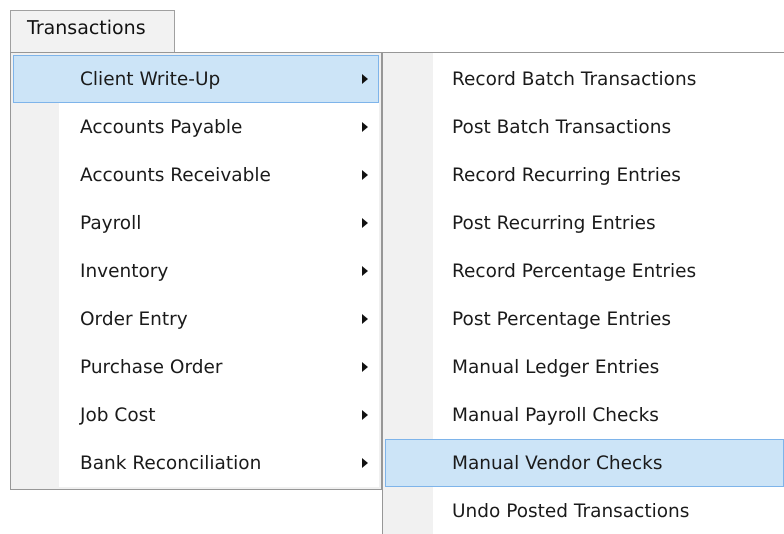 Image resolution: width=784 pixels, height=534 pixels. Describe the element at coordinates (584, 367) in the screenshot. I see `menu-item: Manual Ledger Entries` at that location.